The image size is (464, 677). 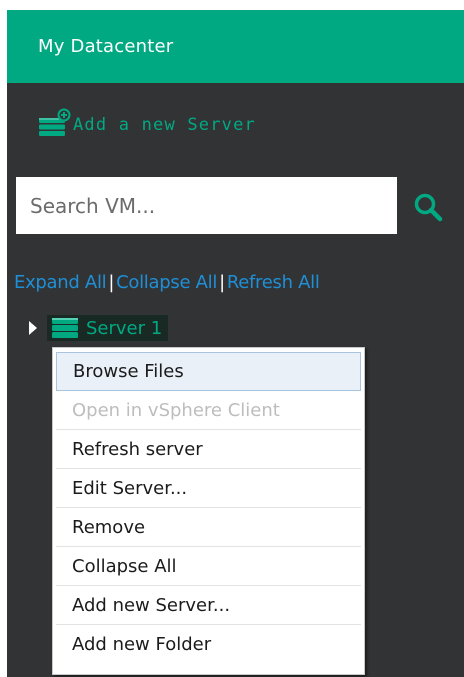 I want to click on menu-item-remove: Remove, so click(x=208, y=527).